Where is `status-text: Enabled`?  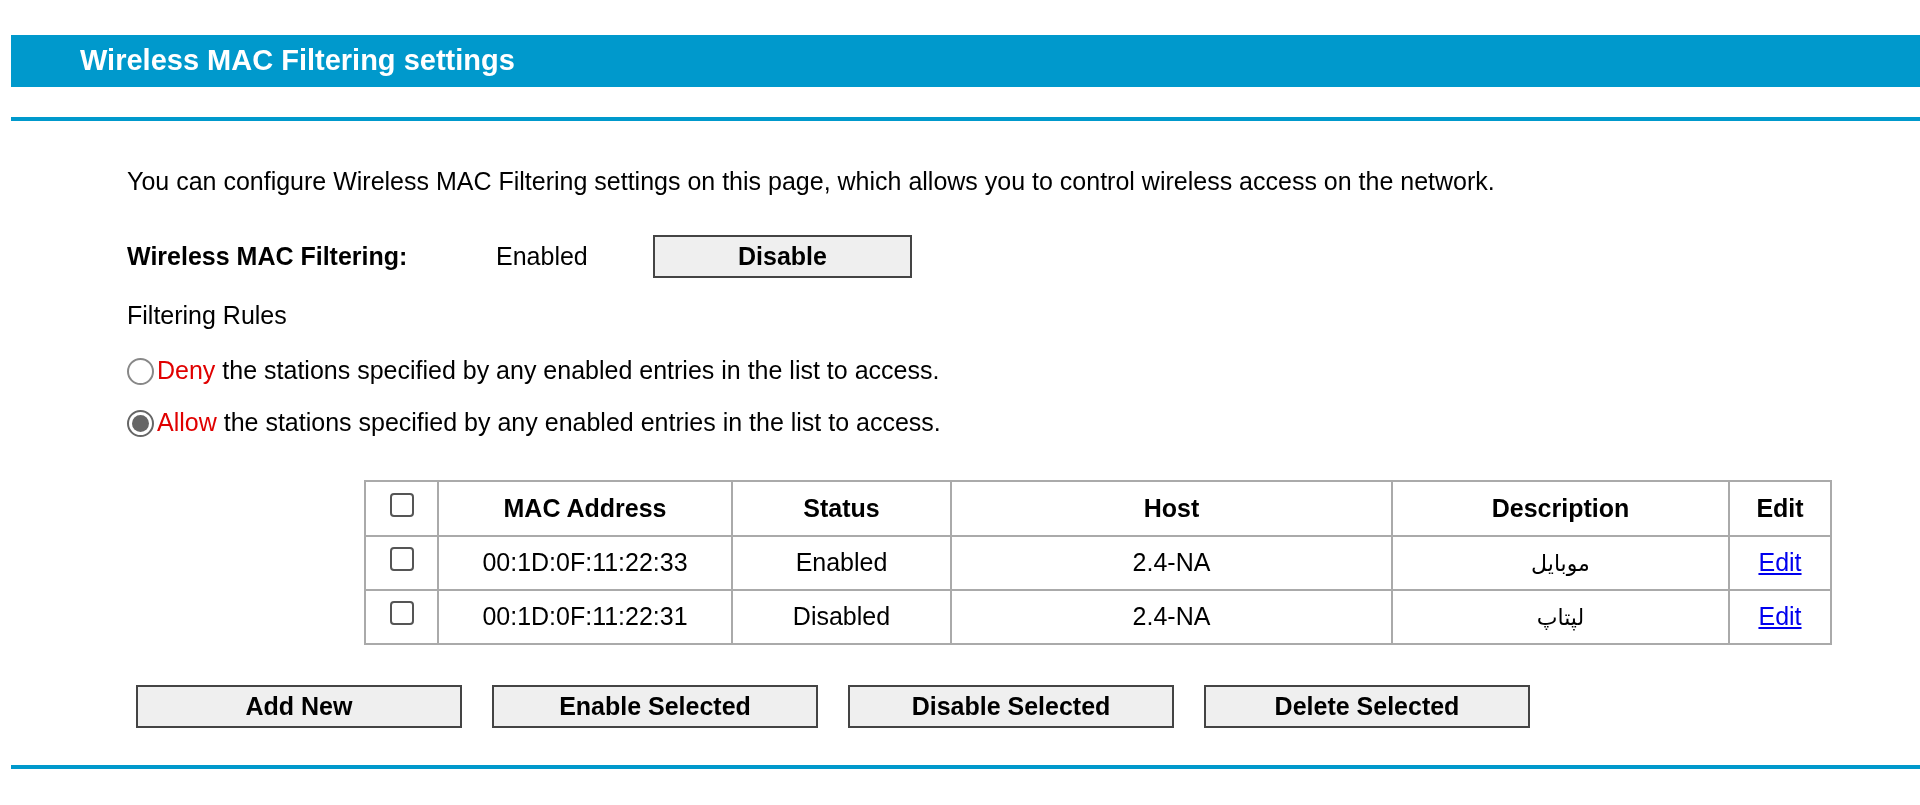
status-text: Enabled is located at coordinates (841, 562).